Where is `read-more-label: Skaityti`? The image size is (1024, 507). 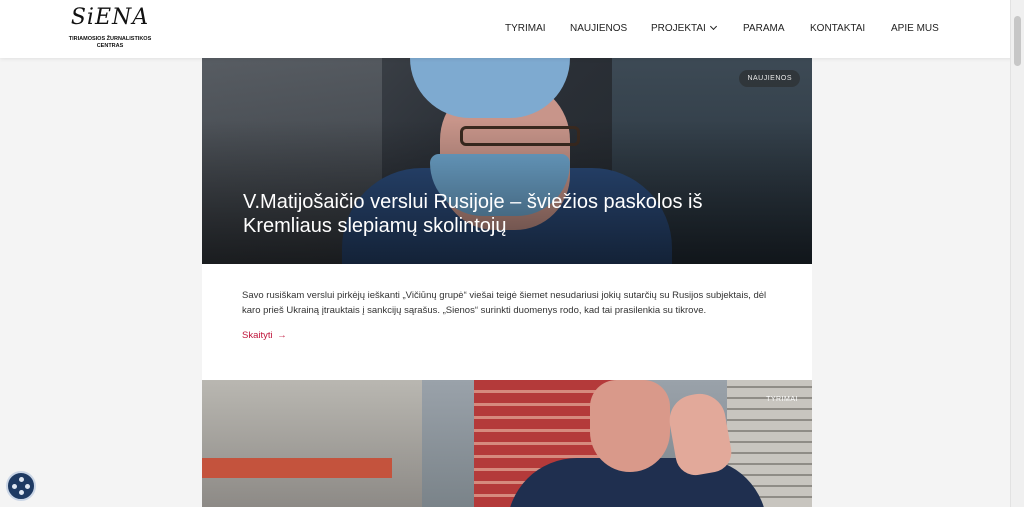
read-more-label: Skaityti is located at coordinates (257, 335).